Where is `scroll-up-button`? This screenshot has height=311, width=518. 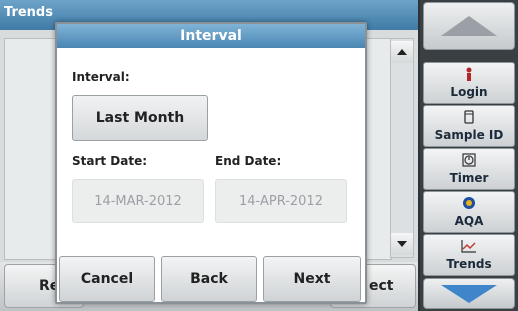
scroll-up-button is located at coordinates (469, 26).